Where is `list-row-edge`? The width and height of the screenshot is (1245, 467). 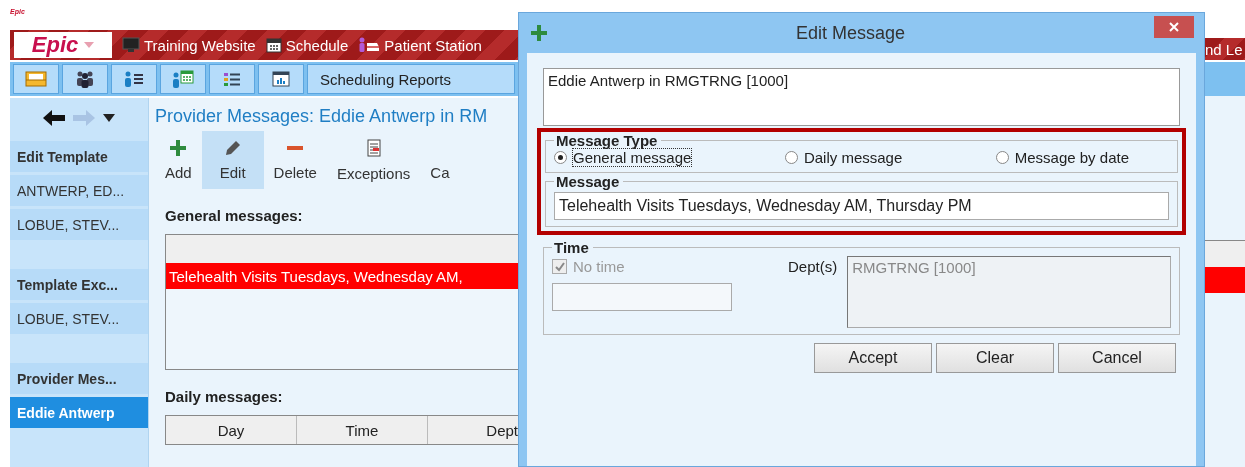 list-row-edge is located at coordinates (1225, 280).